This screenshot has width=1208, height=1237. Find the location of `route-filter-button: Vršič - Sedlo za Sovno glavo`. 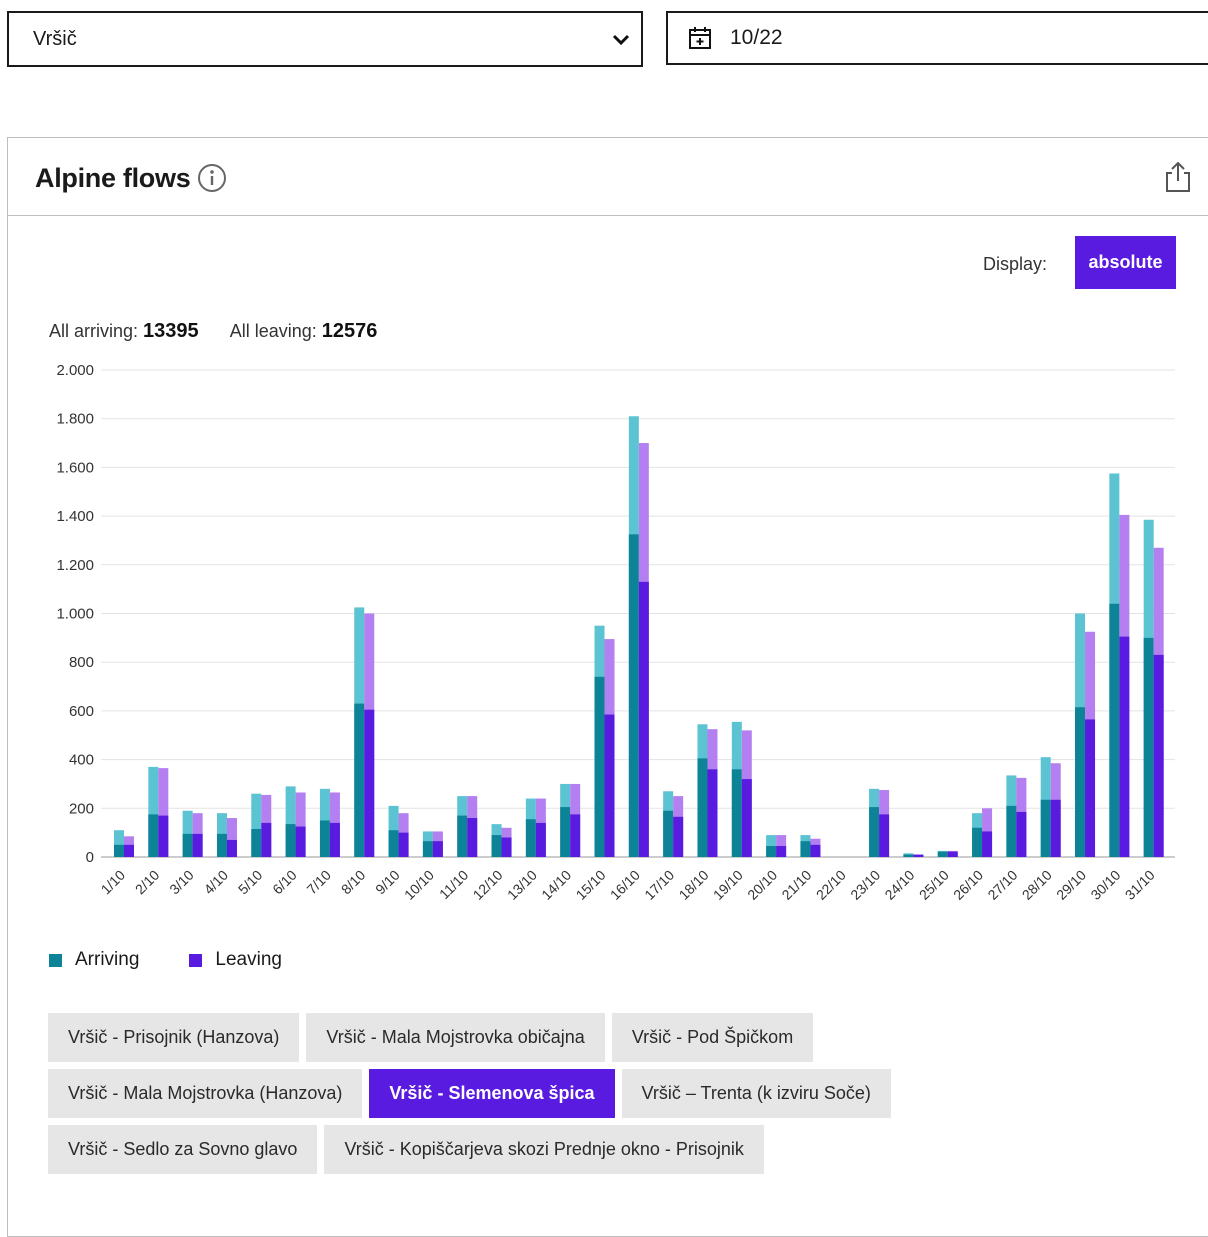

route-filter-button: Vršič - Sedlo za Sovno glavo is located at coordinates (183, 1149).